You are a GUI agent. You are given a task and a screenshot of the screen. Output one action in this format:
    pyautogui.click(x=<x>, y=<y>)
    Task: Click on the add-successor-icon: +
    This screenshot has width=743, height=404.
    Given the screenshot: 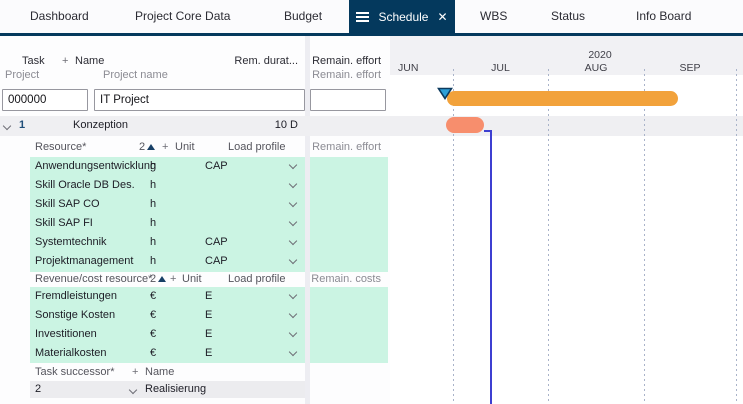 What is the action you would take?
    pyautogui.click(x=135, y=372)
    